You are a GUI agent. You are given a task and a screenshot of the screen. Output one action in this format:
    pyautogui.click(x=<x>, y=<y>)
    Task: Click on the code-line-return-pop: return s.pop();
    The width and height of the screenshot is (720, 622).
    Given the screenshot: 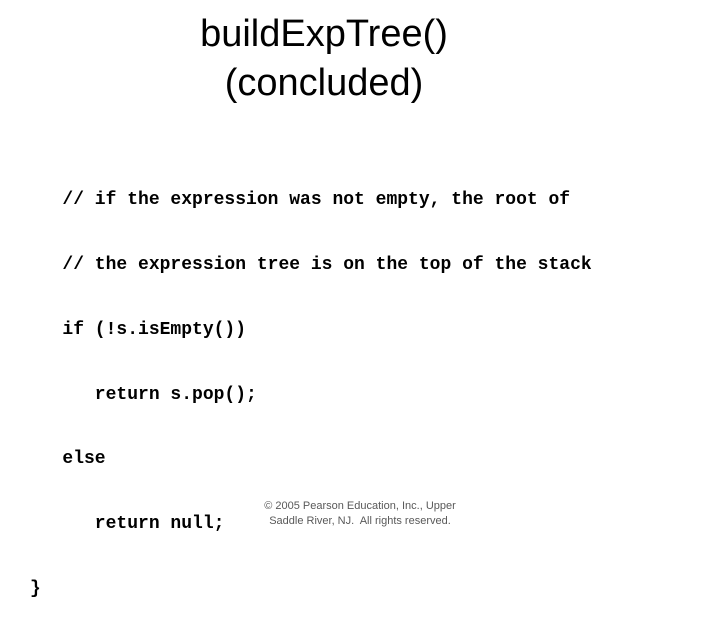 What is the action you would take?
    pyautogui.click(x=143, y=394)
    